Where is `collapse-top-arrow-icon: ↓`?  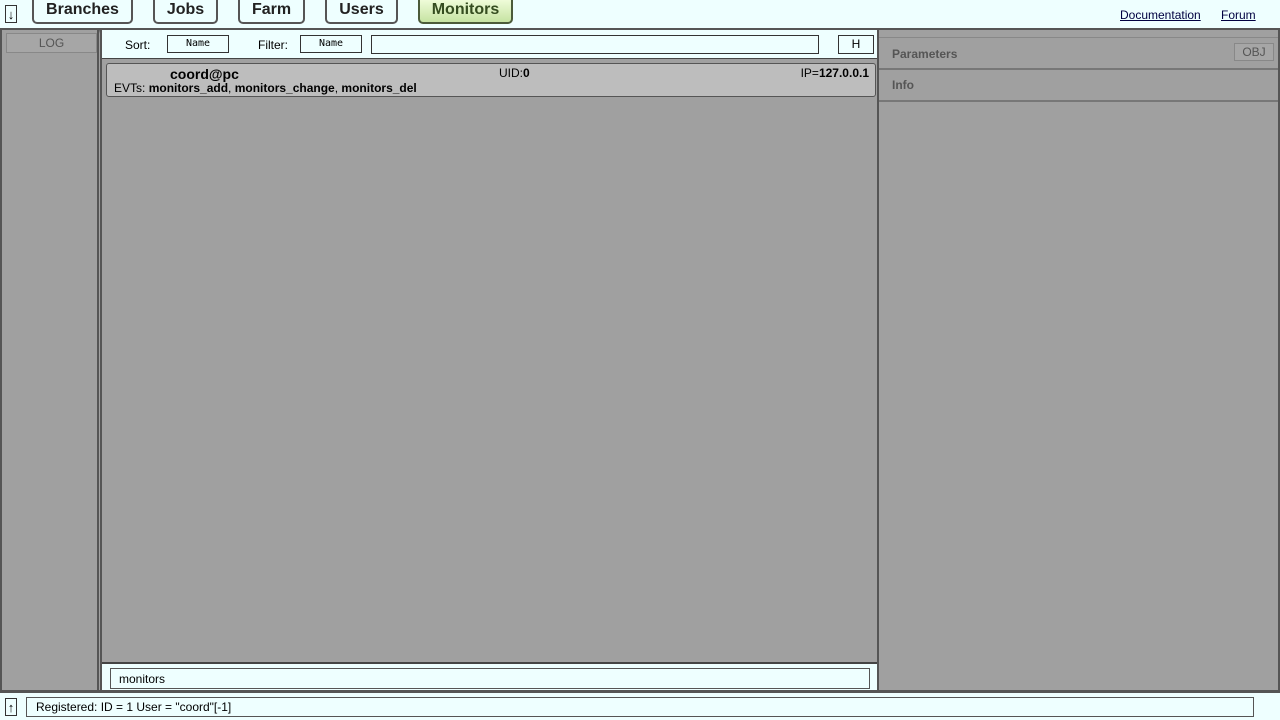
collapse-top-arrow-icon: ↓ is located at coordinates (11, 14).